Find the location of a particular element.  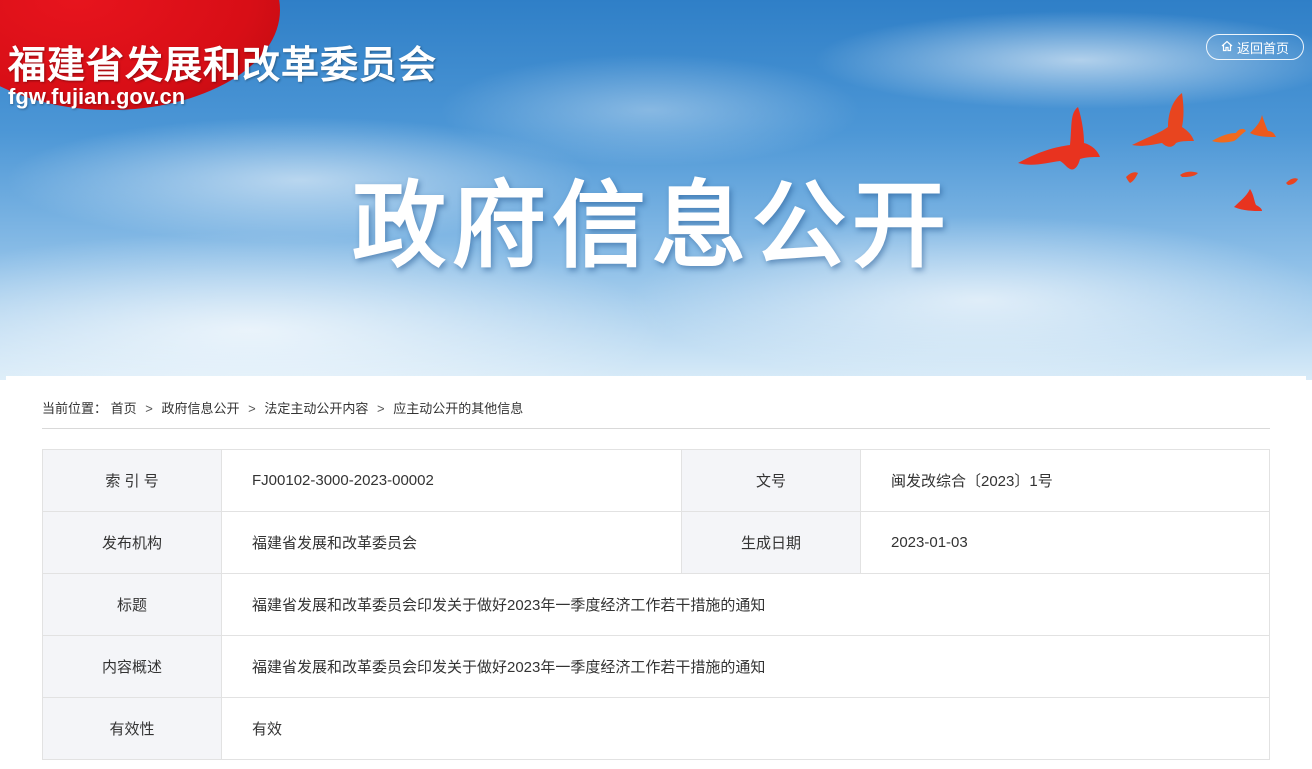

hero-title: 政府信息公开 is located at coordinates (652, 226).